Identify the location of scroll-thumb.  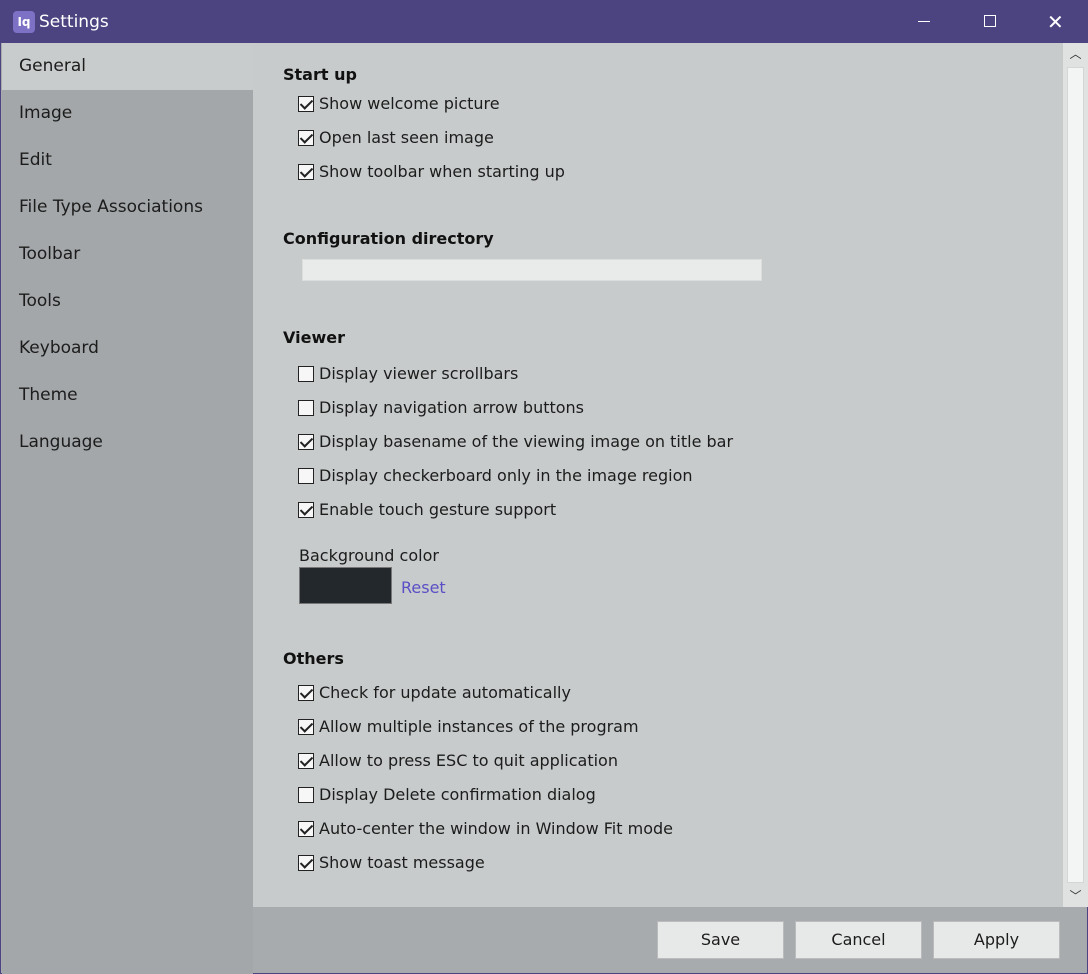
(1075, 475).